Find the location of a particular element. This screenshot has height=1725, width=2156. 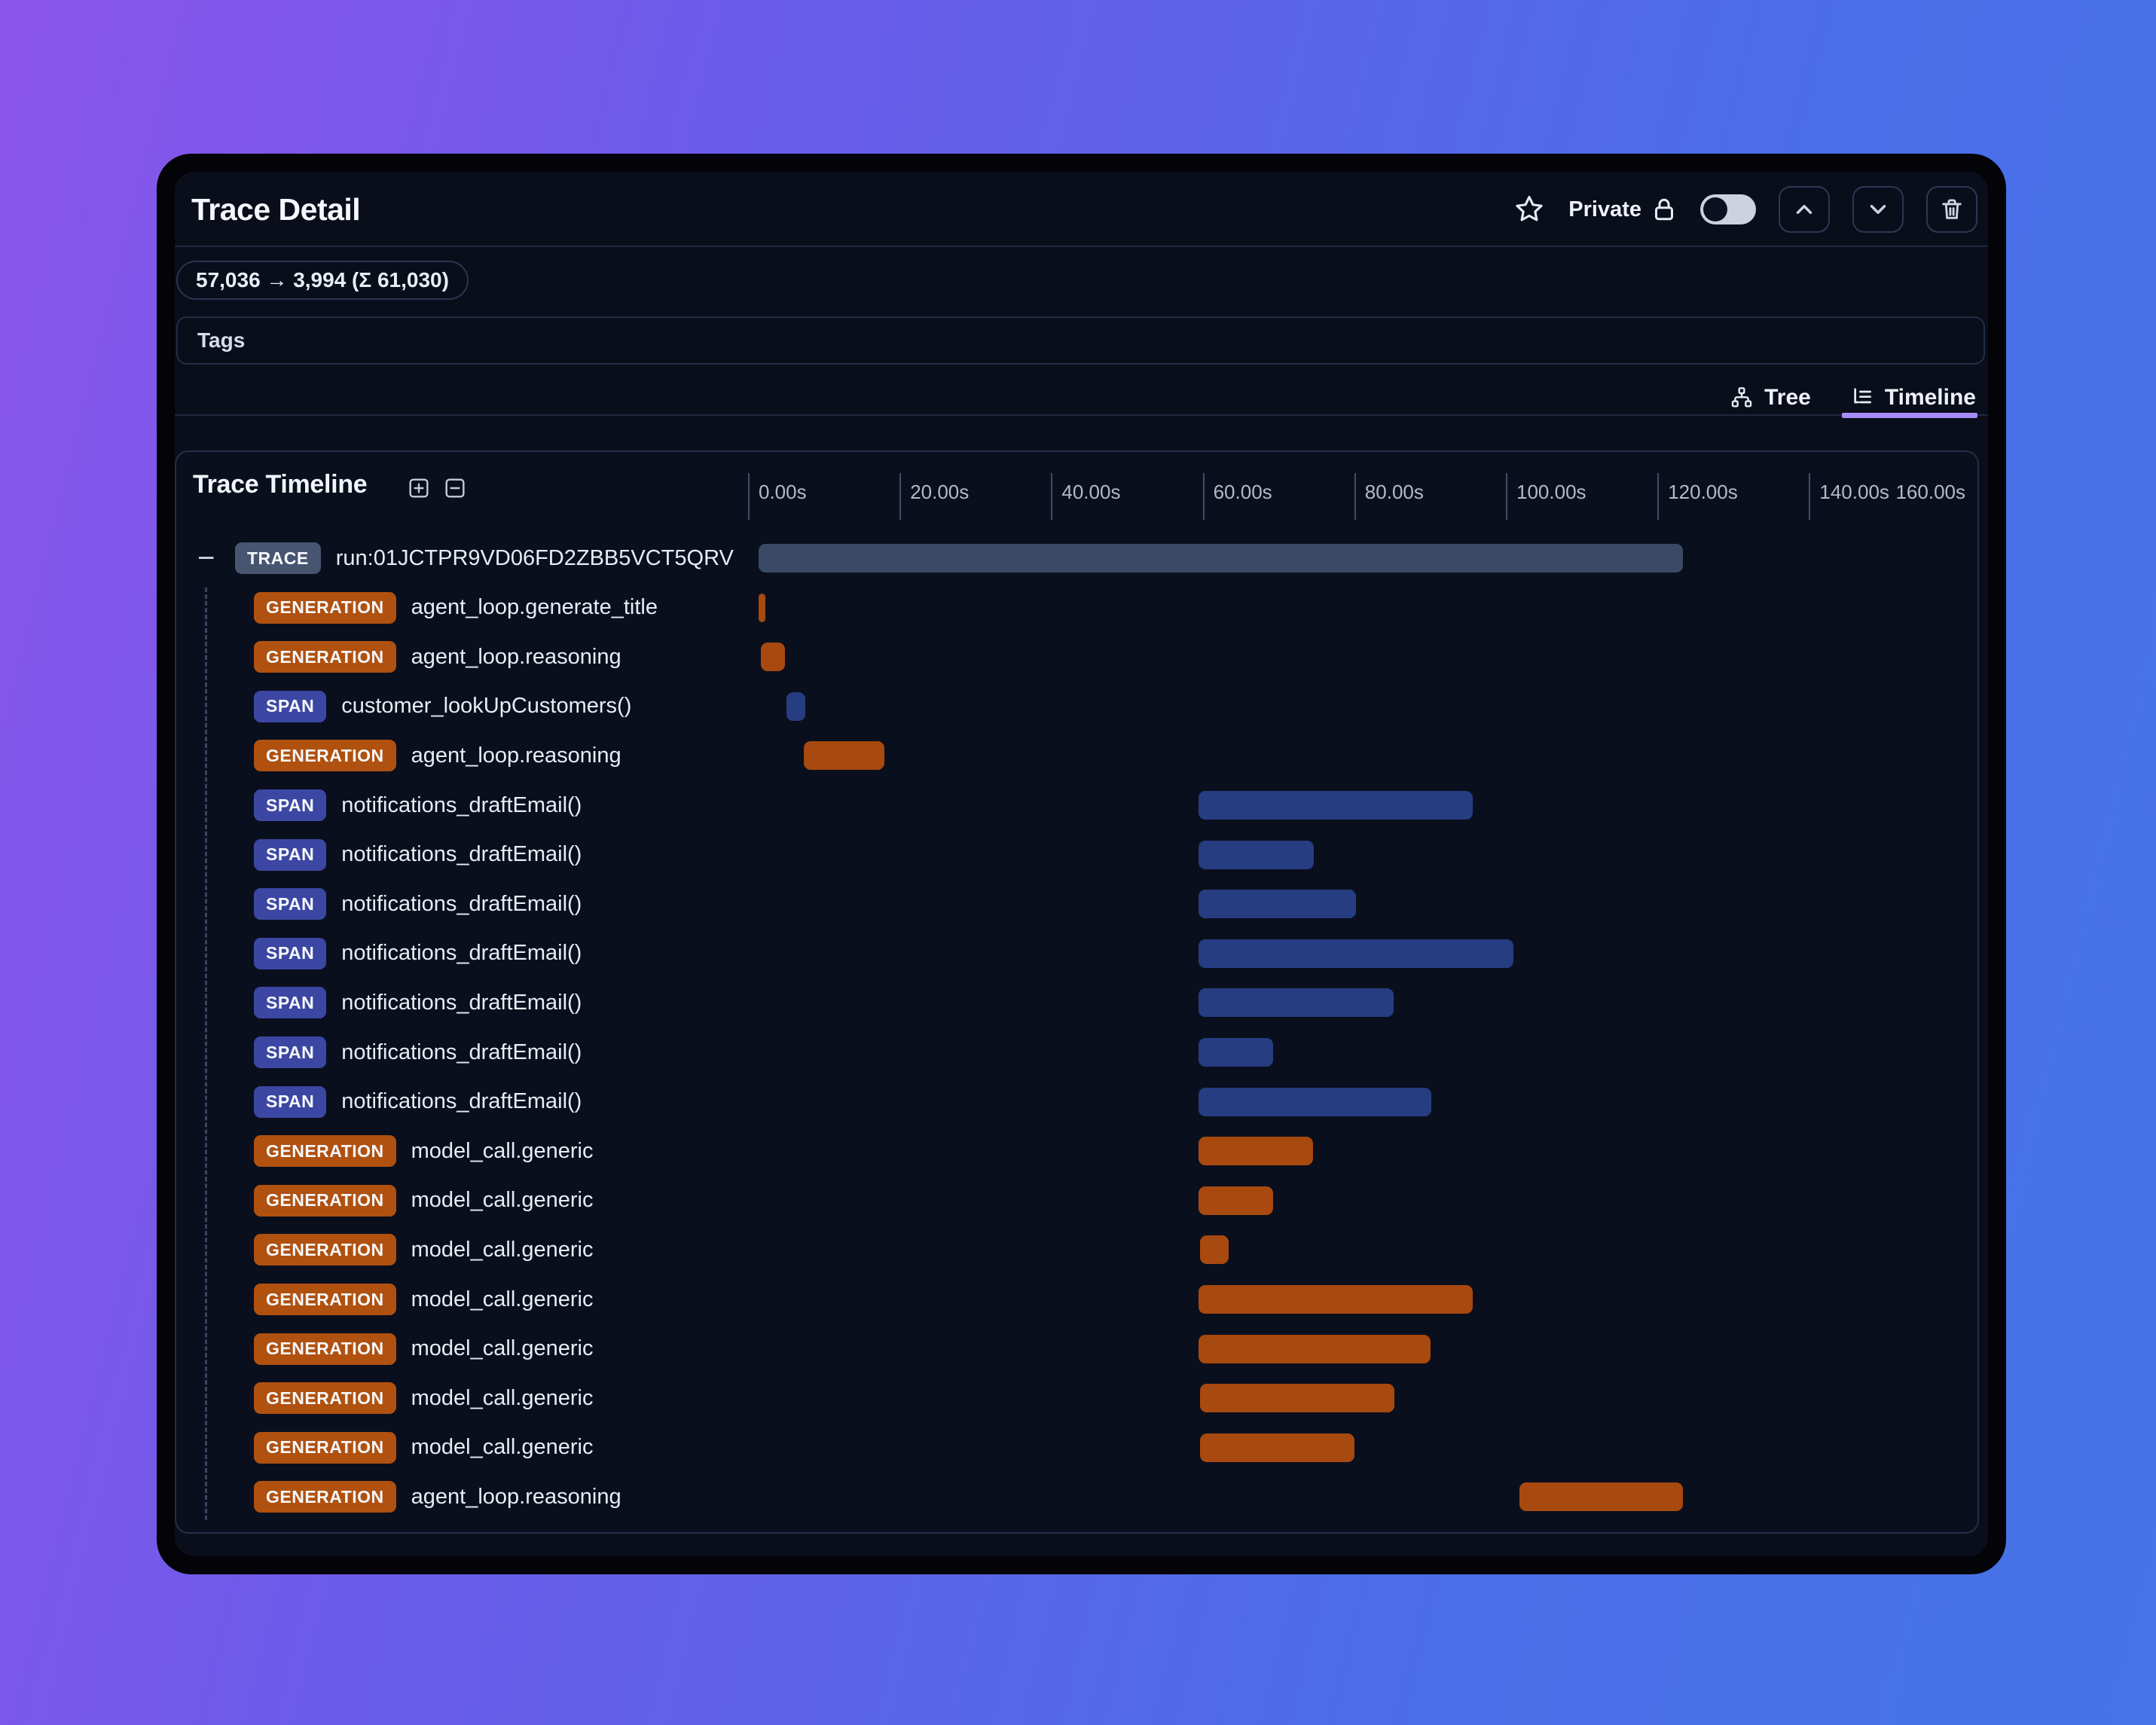

tab-tree: Tree is located at coordinates (1770, 398).